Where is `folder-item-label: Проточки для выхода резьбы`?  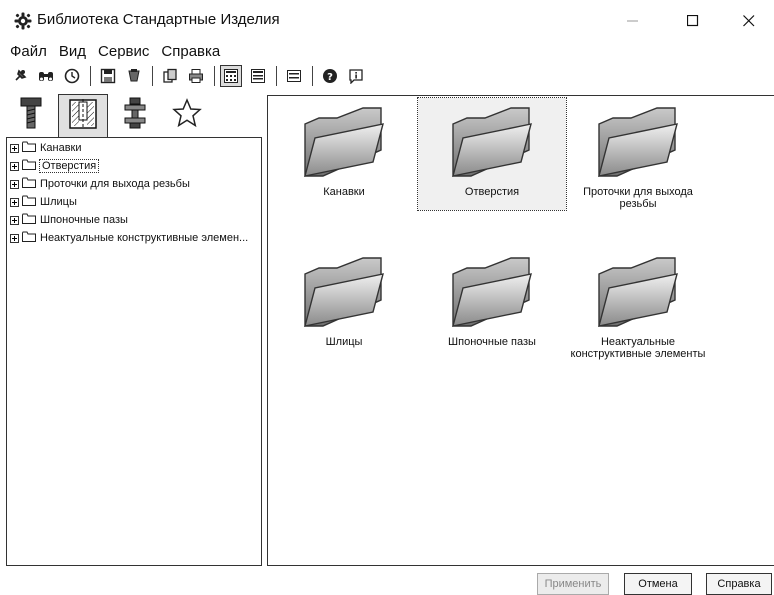
folder-item-label: Проточки для выхода резьбы is located at coordinates (638, 198).